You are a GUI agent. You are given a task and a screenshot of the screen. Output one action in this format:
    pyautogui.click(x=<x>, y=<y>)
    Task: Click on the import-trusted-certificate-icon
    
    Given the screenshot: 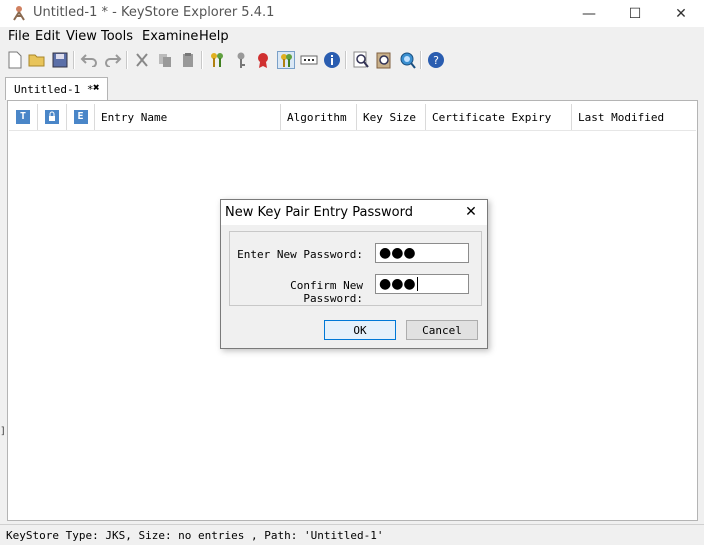 What is the action you would take?
    pyautogui.click(x=263, y=60)
    